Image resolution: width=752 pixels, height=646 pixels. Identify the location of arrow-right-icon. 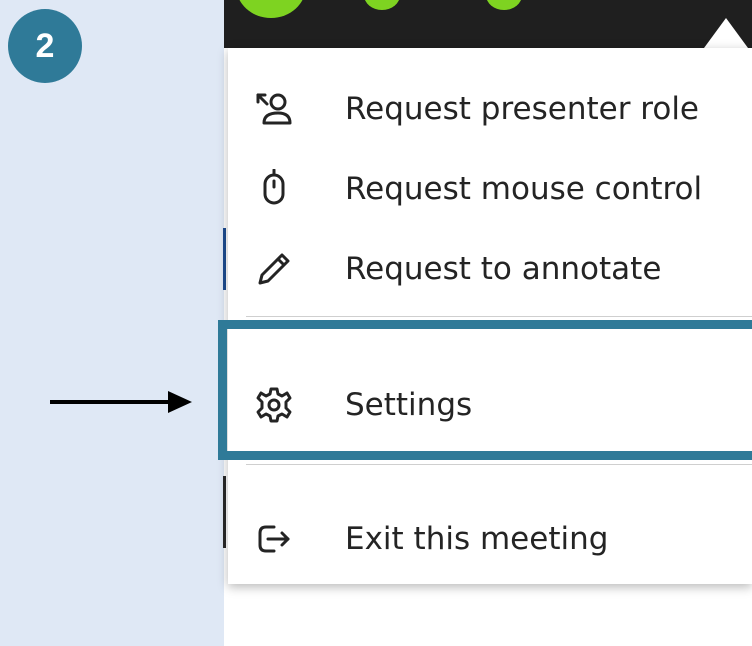
(121, 402).